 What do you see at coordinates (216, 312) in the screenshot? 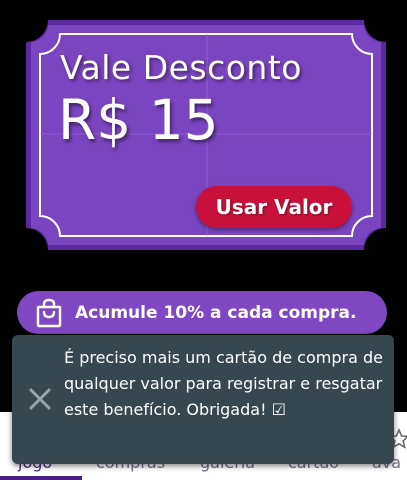
I see `benefit-text: Acumule 10% a cada compra.` at bounding box center [216, 312].